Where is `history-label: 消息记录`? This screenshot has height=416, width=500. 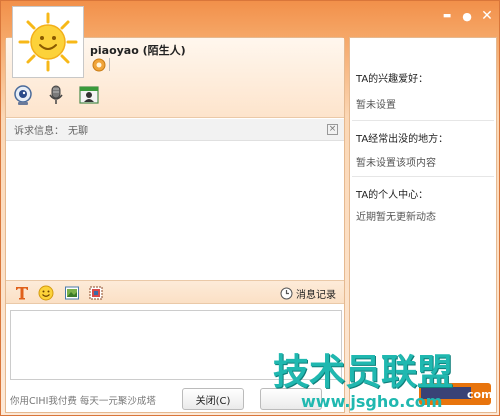 history-label: 消息记录 is located at coordinates (316, 295).